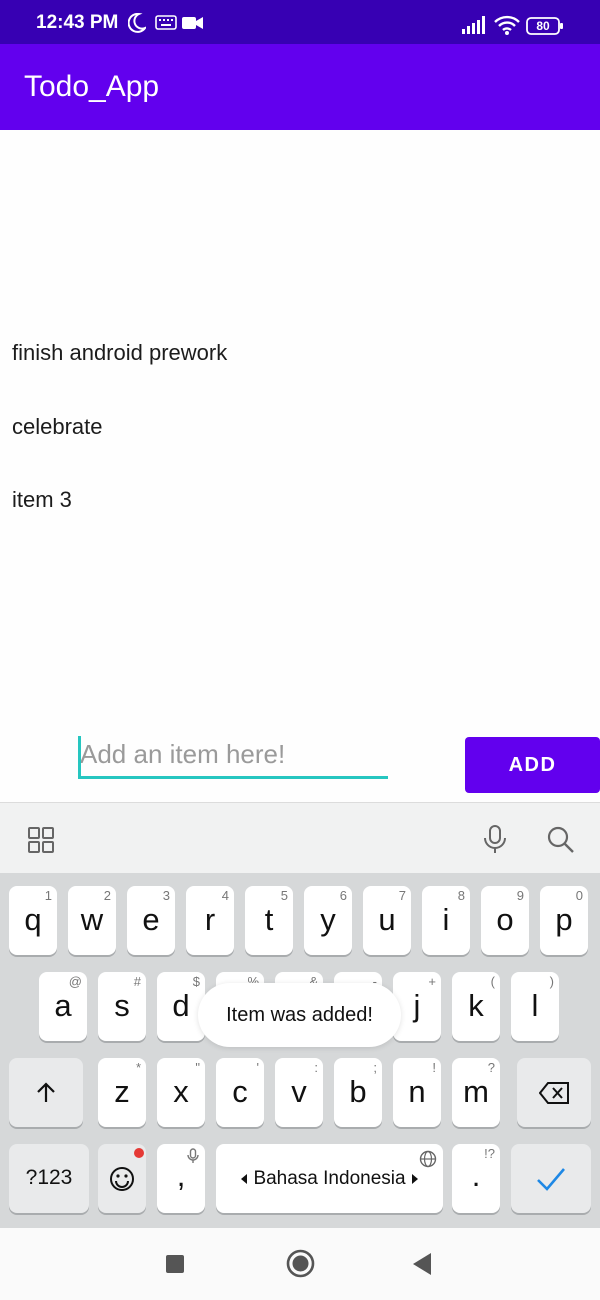 Image resolution: width=600 pixels, height=1300 pixels. Describe the element at coordinates (476, 1178) in the screenshot. I see `period-key: !? .` at that location.